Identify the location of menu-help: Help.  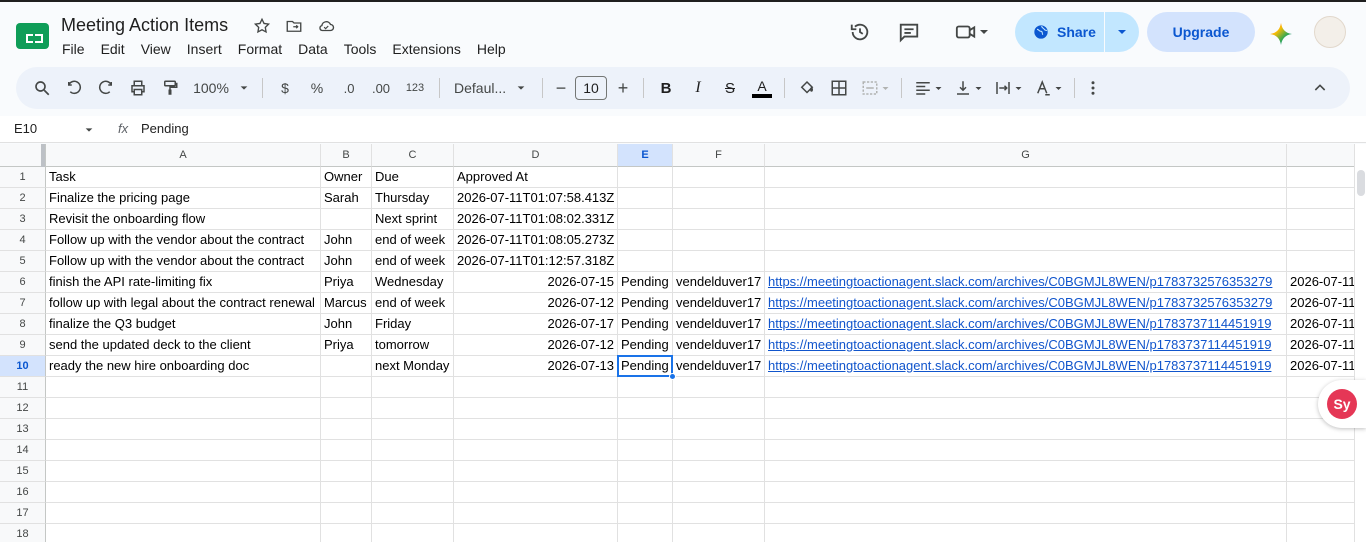
(491, 49).